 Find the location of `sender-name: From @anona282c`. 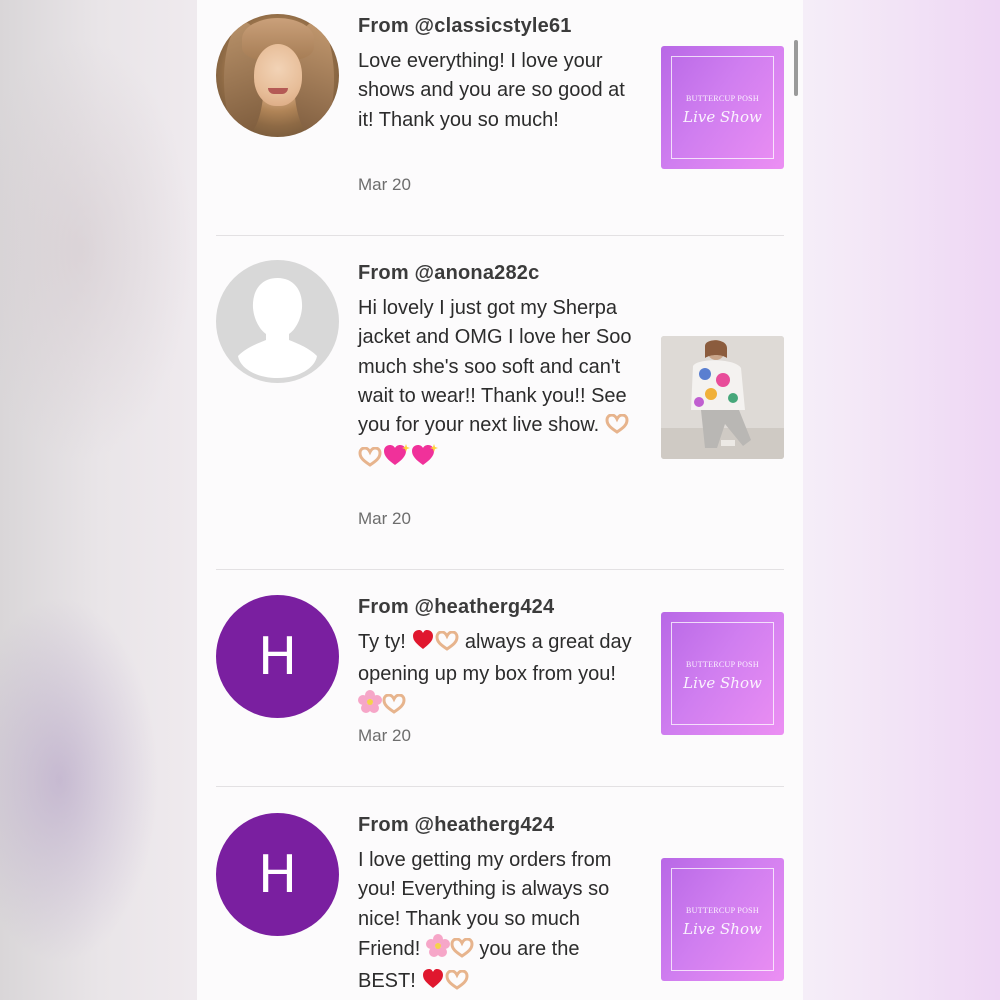

sender-name: From @anona282c is located at coordinates (448, 273).